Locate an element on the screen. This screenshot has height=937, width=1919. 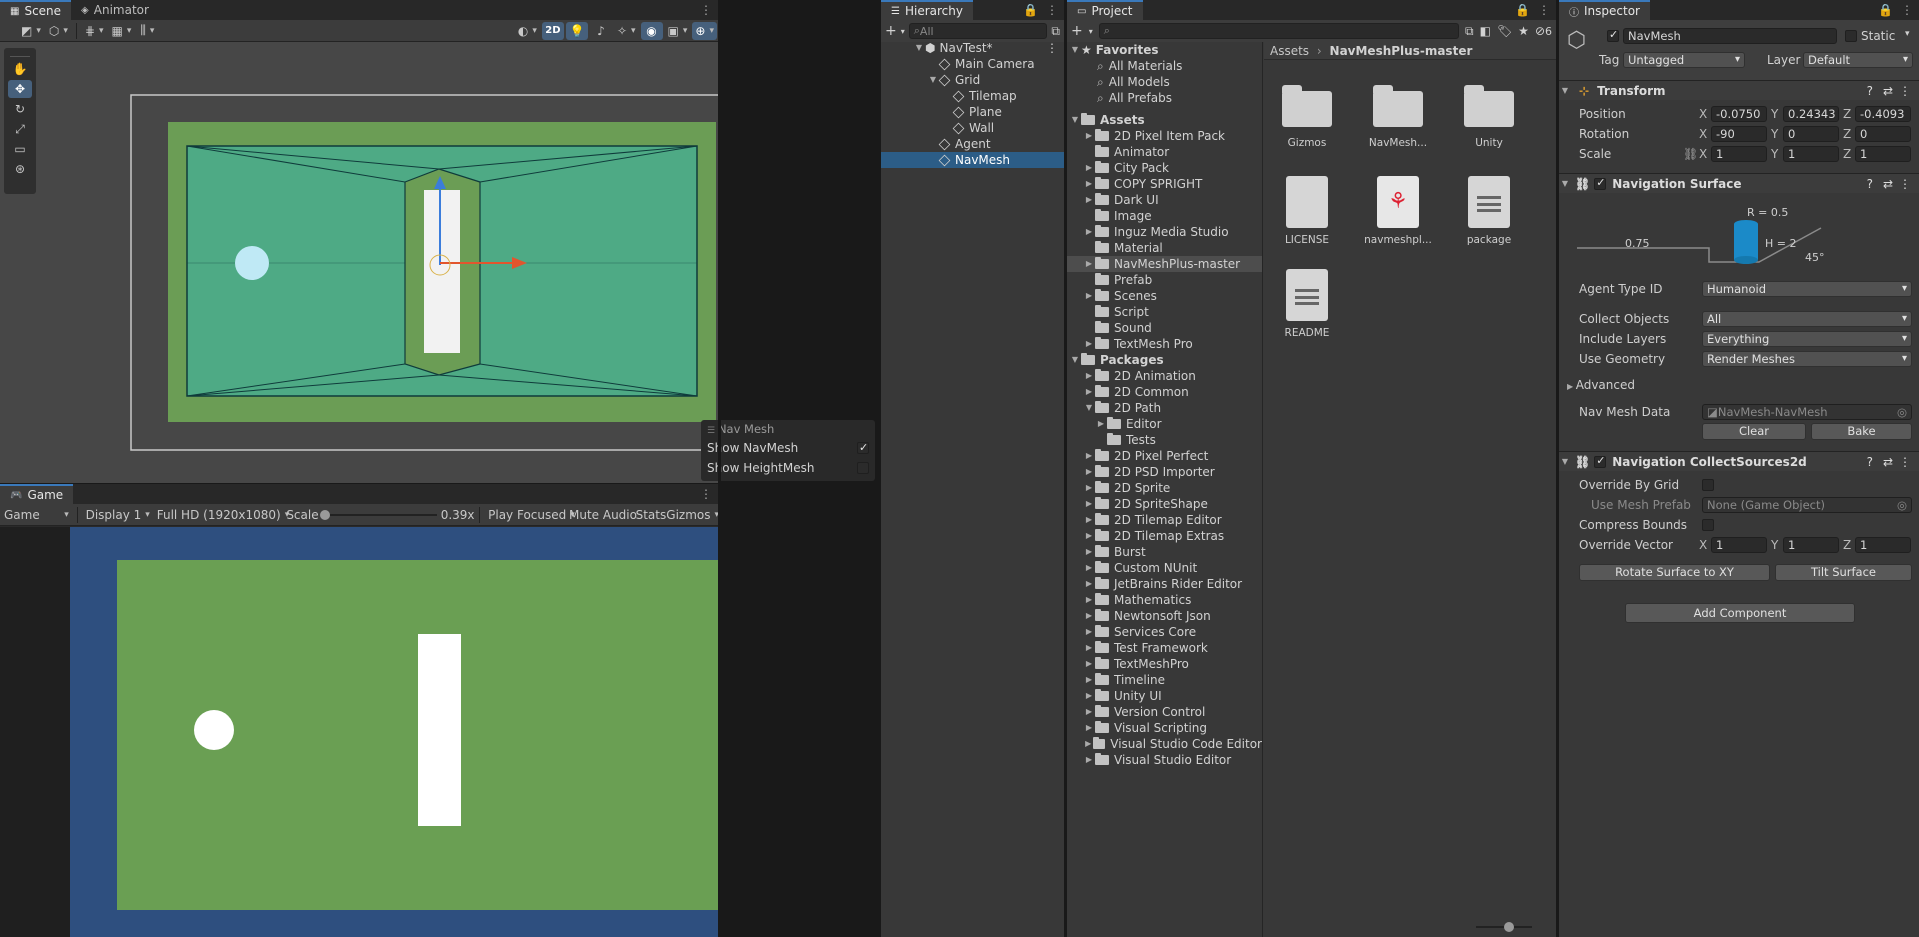
list-item: ▼ ⬢ NavTest* ⋮ is located at coordinates (972, 48).